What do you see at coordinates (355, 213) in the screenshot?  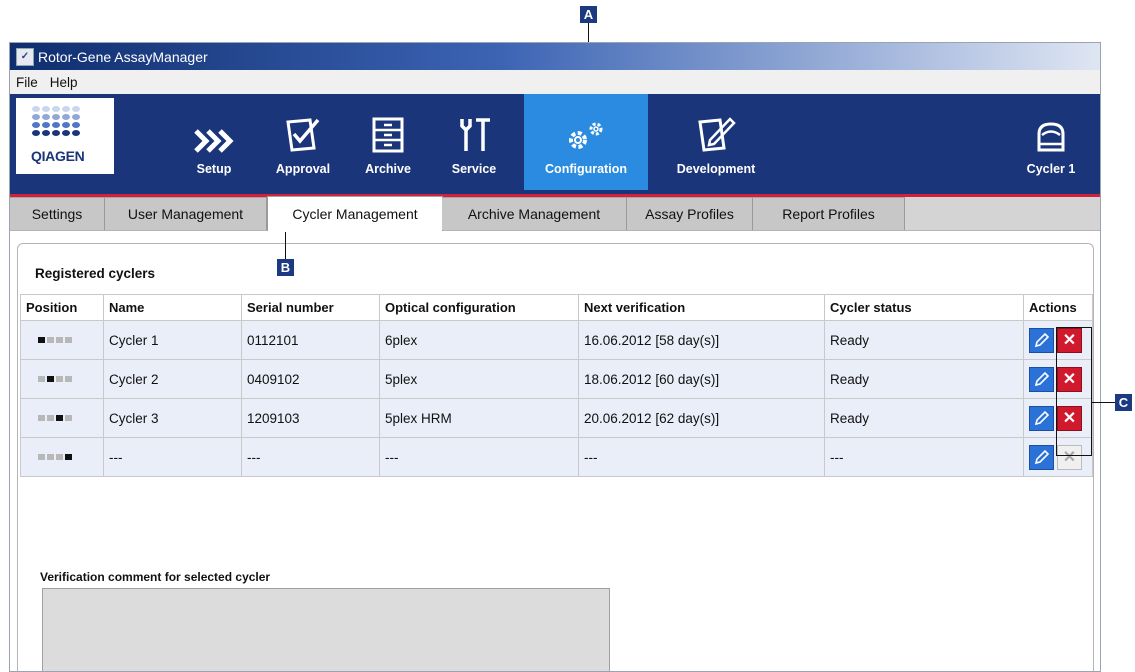 I see `tab-cycler-management: Cycler Management` at bounding box center [355, 213].